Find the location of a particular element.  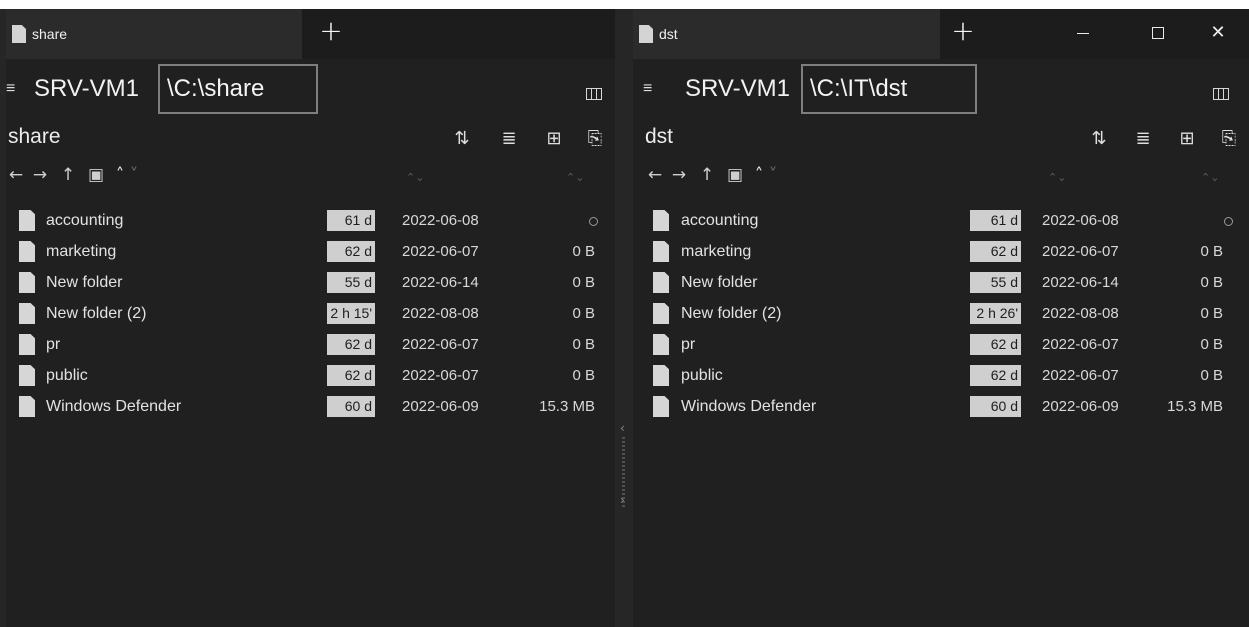

address-path-input: \C:\share is located at coordinates (238, 89).